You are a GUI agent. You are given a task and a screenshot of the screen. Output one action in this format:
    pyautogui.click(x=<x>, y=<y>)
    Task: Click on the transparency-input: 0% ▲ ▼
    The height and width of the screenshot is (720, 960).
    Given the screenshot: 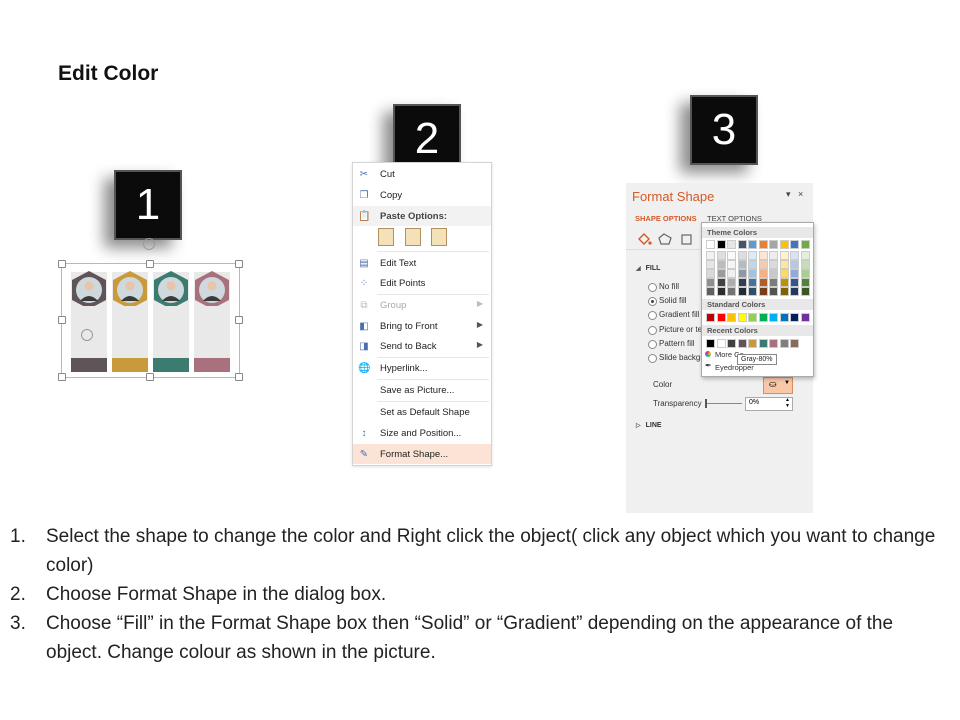 What is the action you would take?
    pyautogui.click(x=769, y=404)
    